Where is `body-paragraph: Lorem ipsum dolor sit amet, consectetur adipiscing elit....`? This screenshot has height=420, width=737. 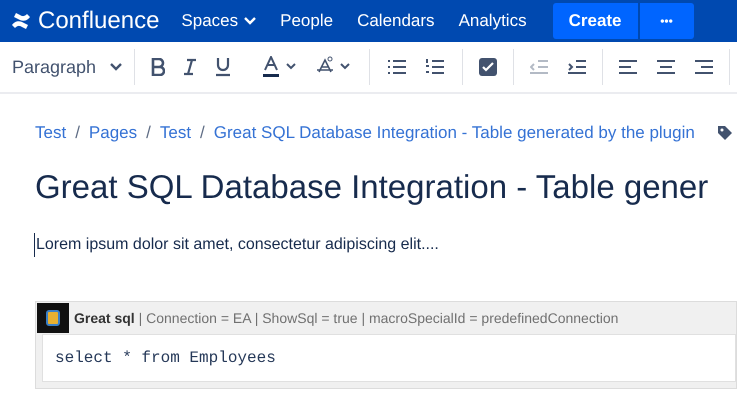 body-paragraph: Lorem ipsum dolor sit amet, consectetur adipiscing elit.... is located at coordinates (385, 245).